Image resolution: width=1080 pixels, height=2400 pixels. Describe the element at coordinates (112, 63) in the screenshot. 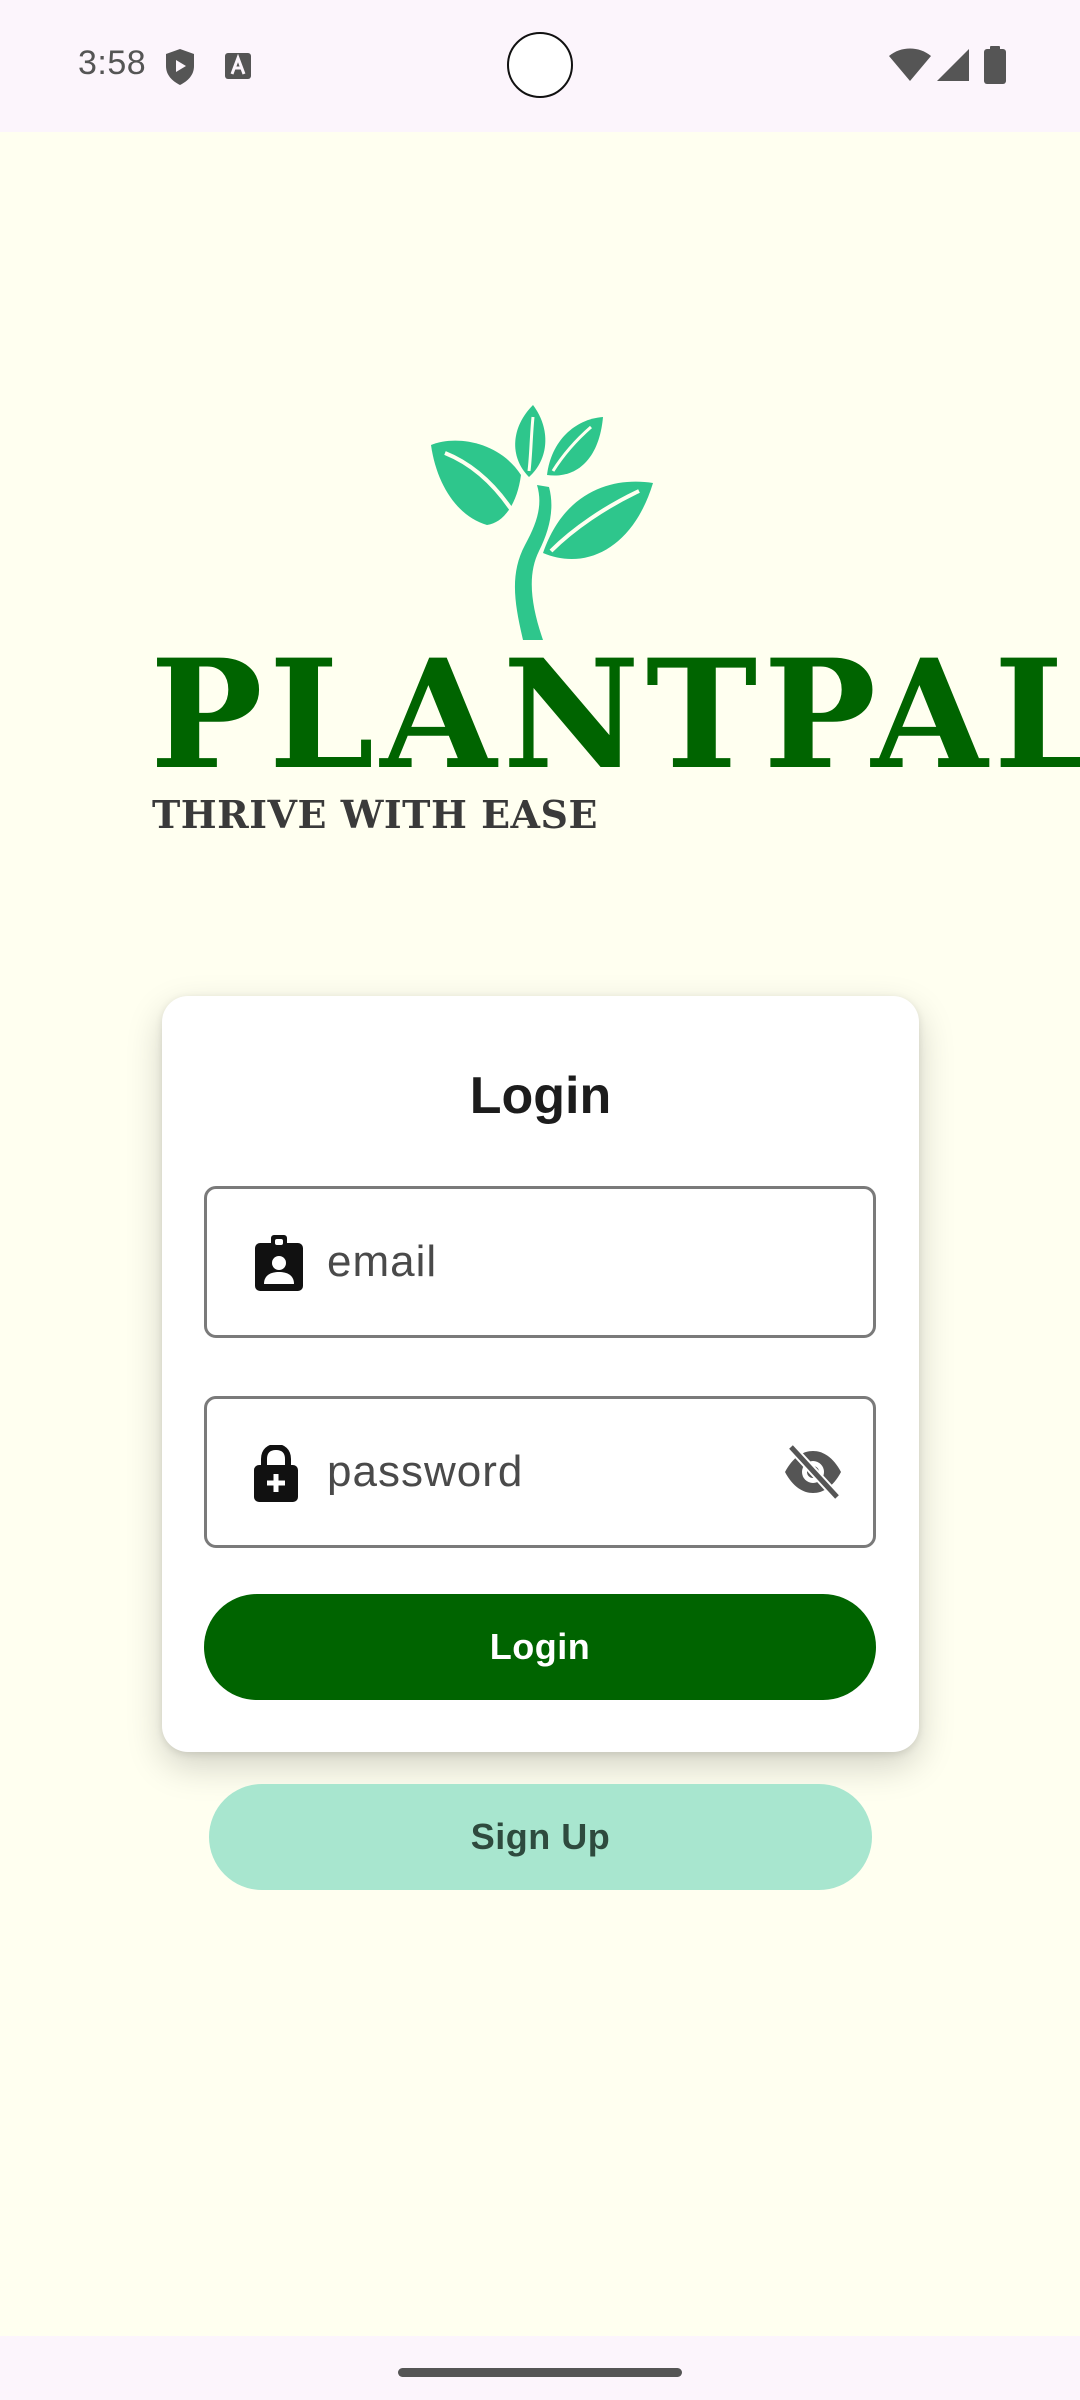

I see `status-time: 3:58` at that location.